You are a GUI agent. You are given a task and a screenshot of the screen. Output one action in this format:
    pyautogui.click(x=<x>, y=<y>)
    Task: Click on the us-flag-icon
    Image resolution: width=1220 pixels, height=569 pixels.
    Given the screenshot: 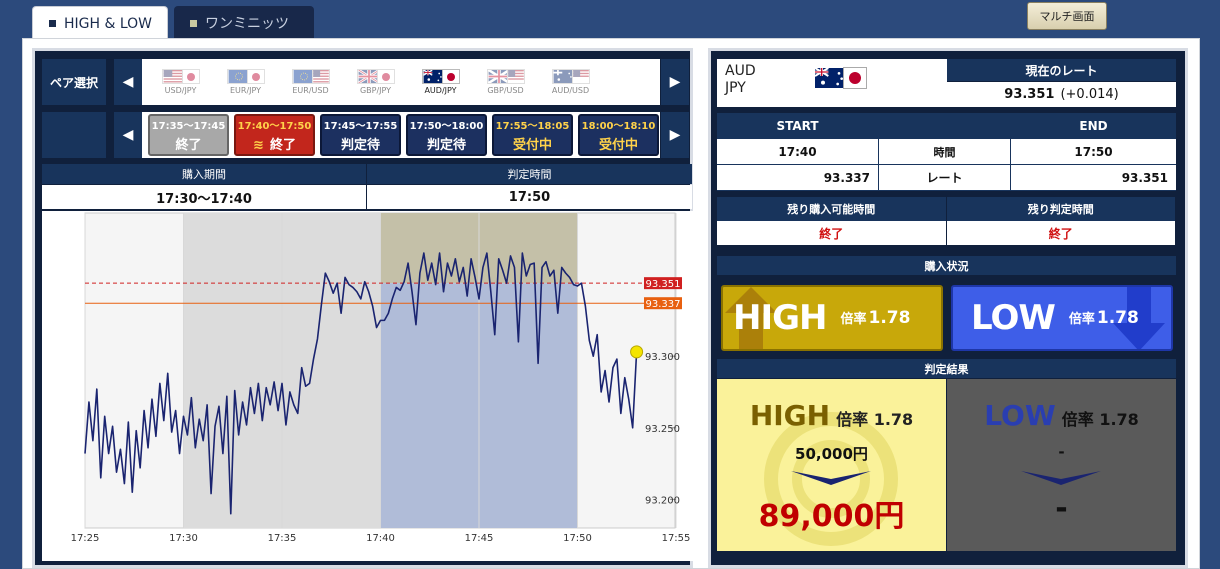 What is the action you would take?
    pyautogui.click(x=515, y=76)
    